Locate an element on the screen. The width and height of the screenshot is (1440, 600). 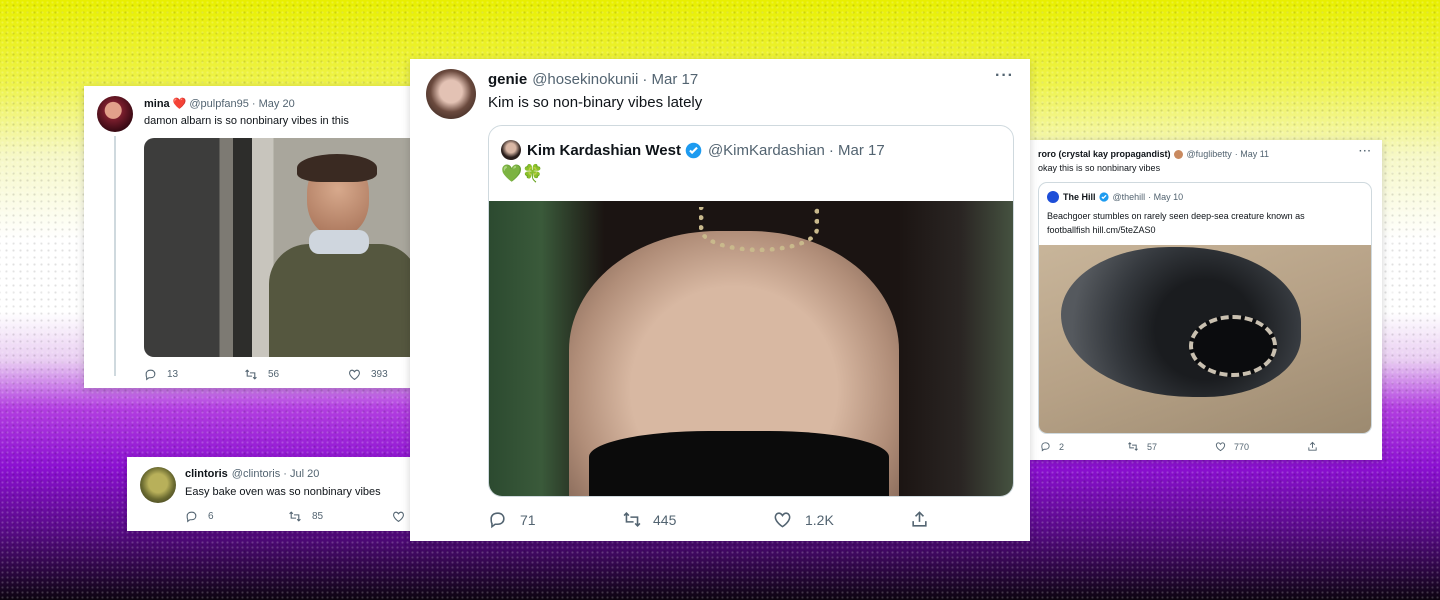
tweet-text: Kim is so non-binary vibes lately is located at coordinates (595, 102).